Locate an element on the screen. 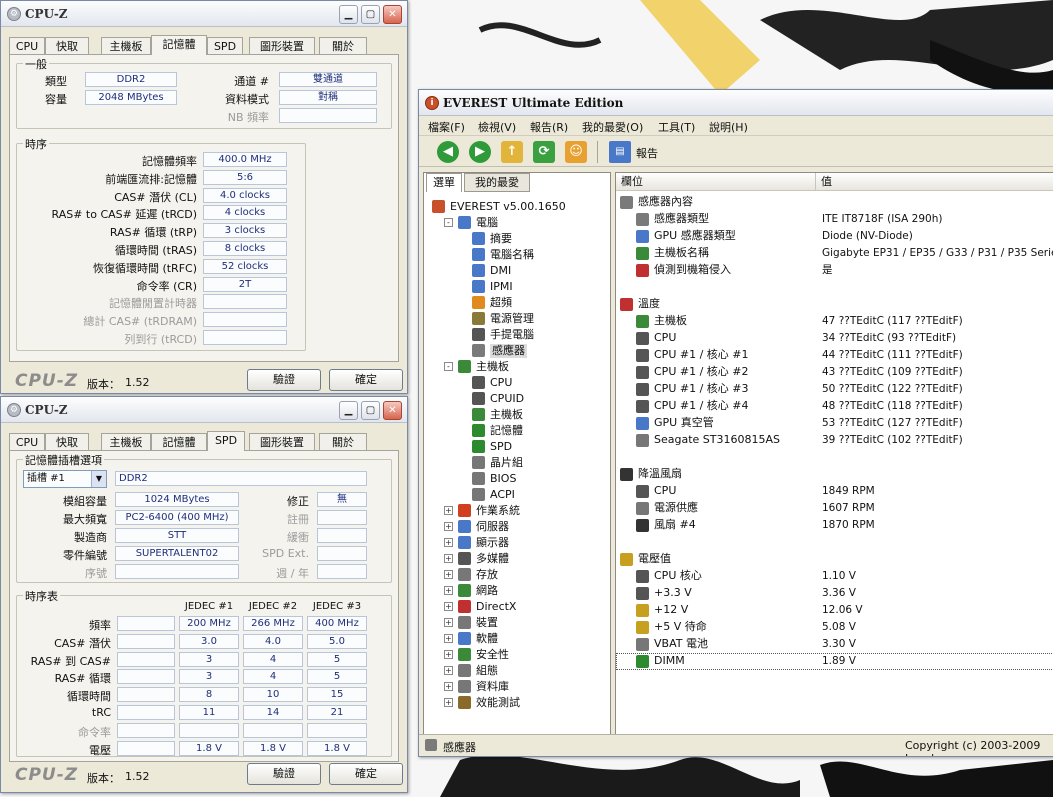  report-button-label: 報告 is located at coordinates (647, 153).